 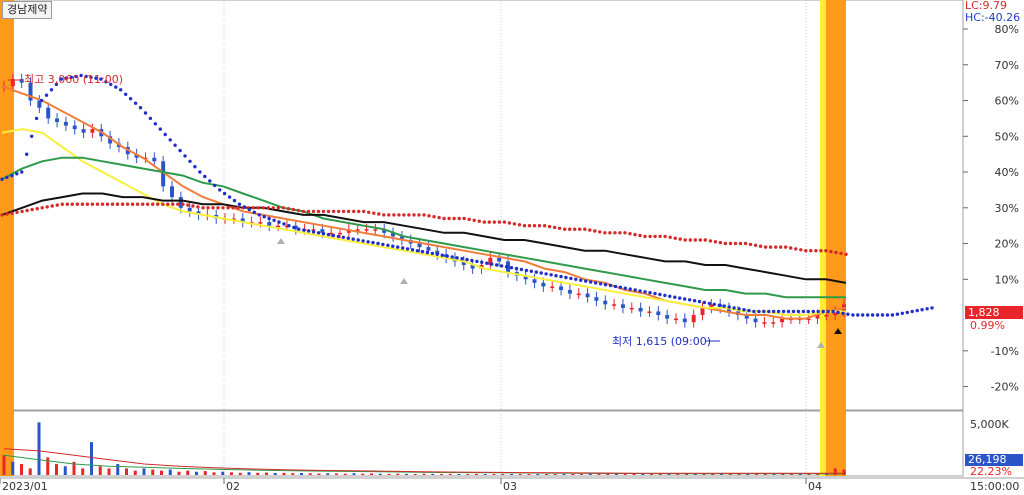 What do you see at coordinates (482, 443) in the screenshot?
I see `volume-pane-frame` at bounding box center [482, 443].